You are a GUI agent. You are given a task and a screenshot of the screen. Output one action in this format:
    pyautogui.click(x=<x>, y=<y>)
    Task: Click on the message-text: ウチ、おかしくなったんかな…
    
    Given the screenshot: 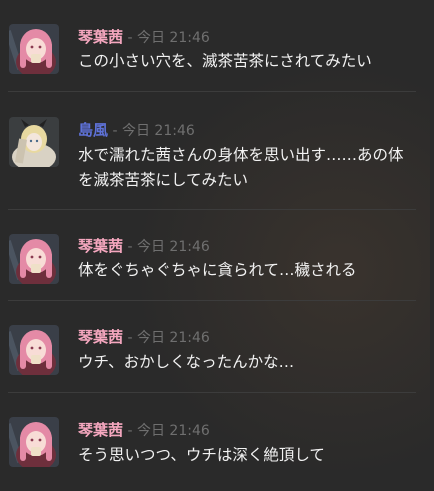 What is the action you would take?
    pyautogui.click(x=186, y=362)
    